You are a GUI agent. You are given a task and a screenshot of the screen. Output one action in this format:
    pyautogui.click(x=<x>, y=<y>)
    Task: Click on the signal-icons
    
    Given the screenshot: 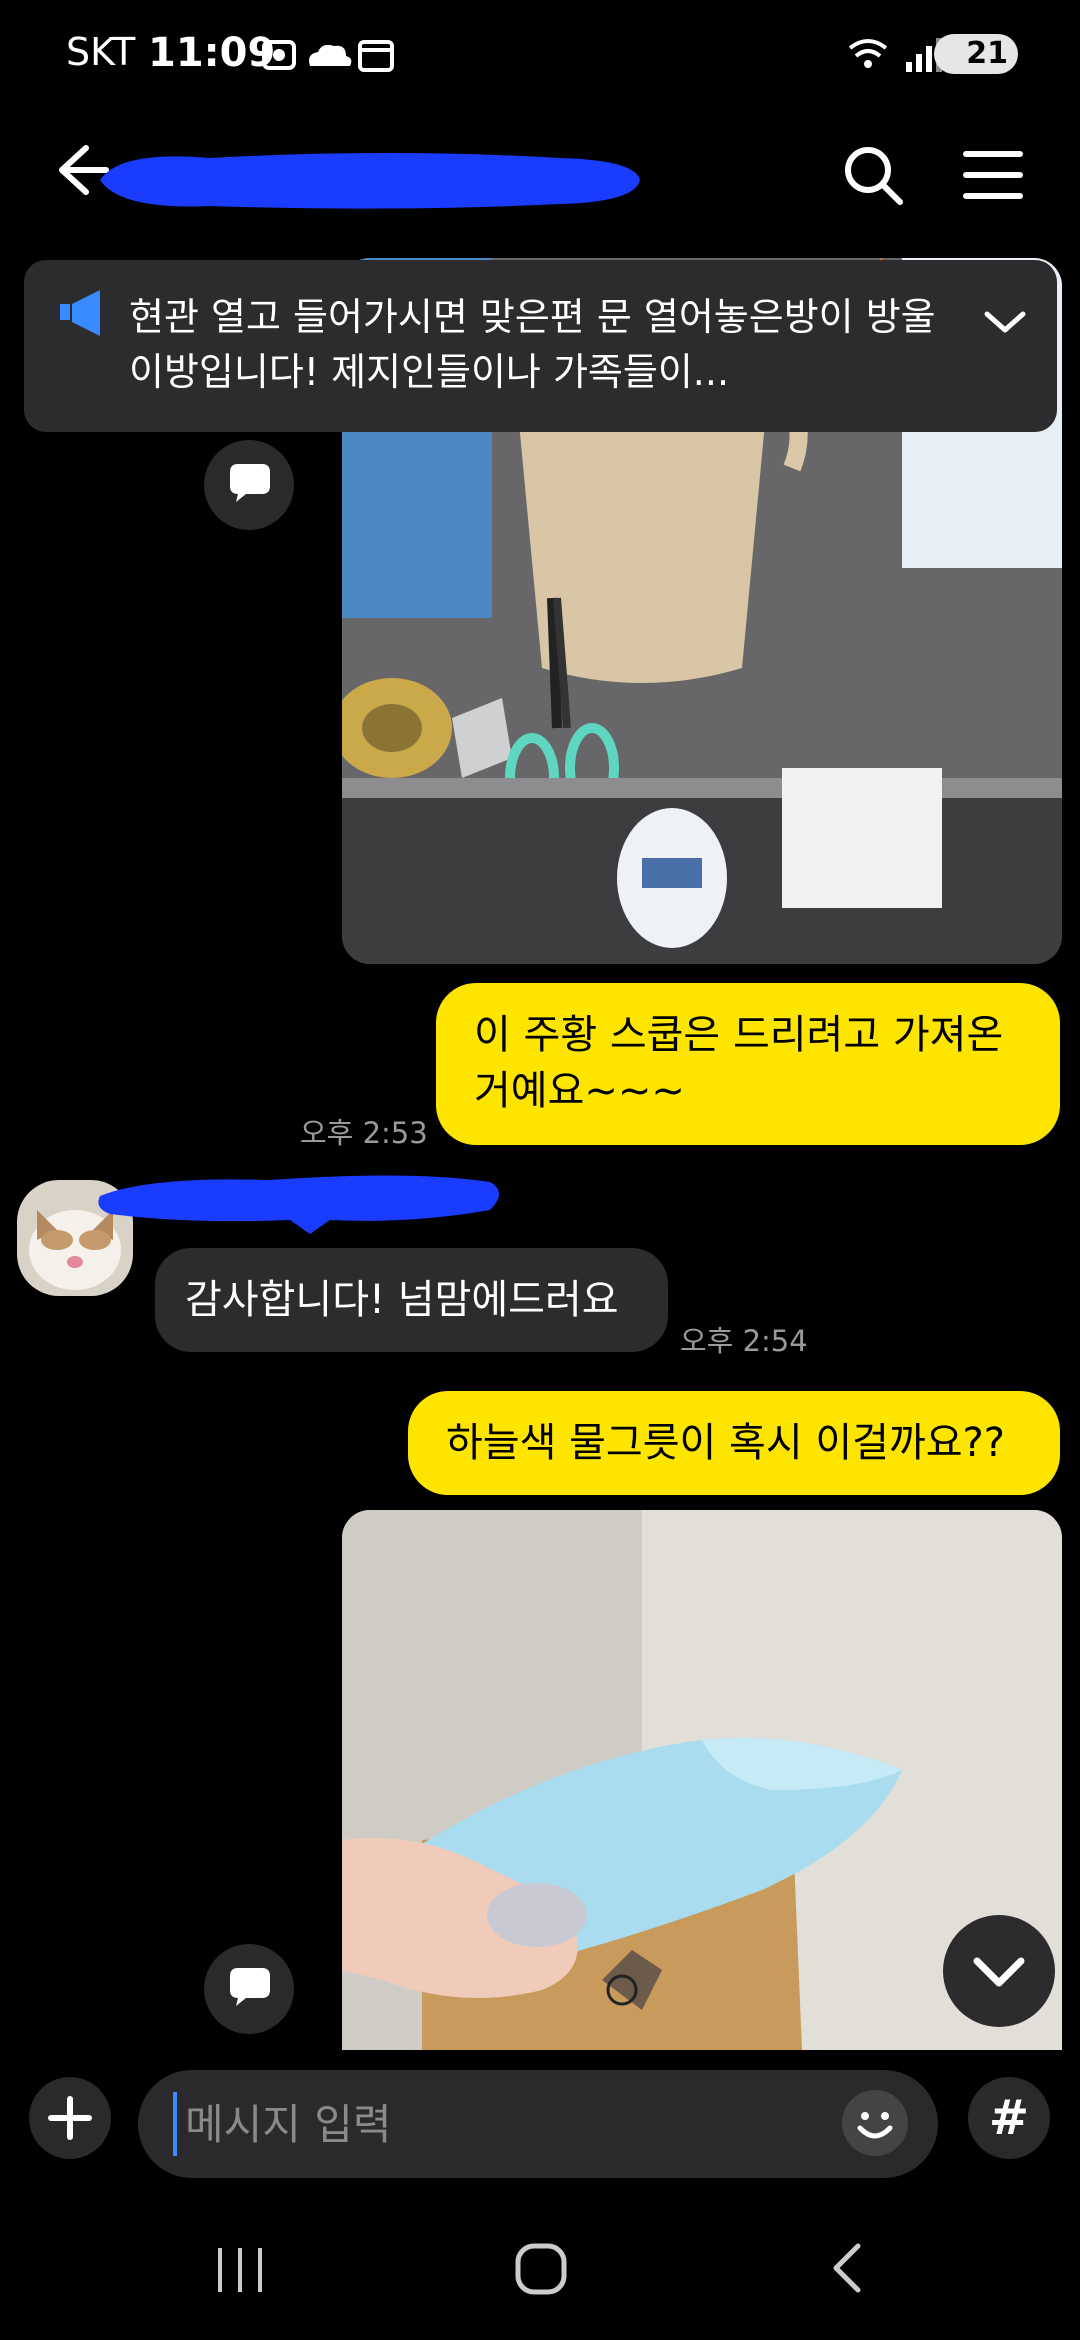 What is the action you would take?
    pyautogui.click(x=895, y=55)
    